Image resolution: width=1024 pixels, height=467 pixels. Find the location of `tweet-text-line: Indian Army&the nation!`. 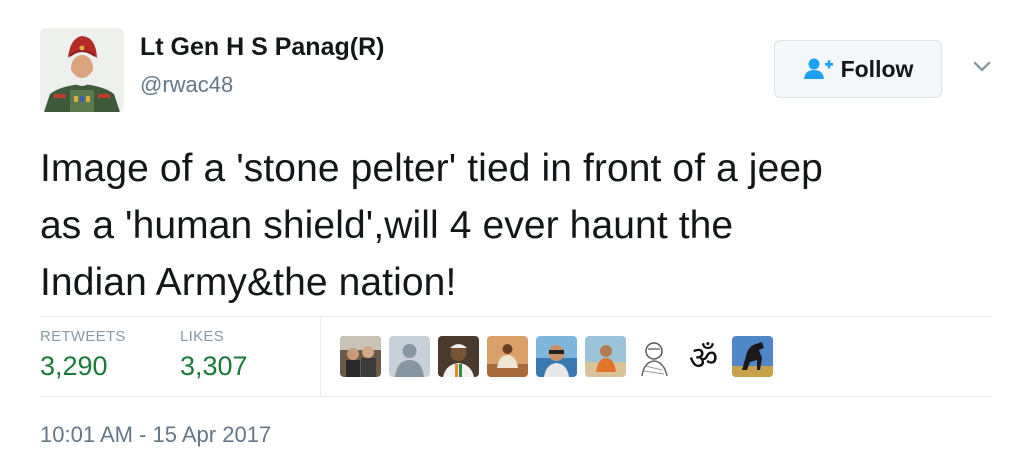

tweet-text-line: Indian Army&the nation! is located at coordinates (248, 282).